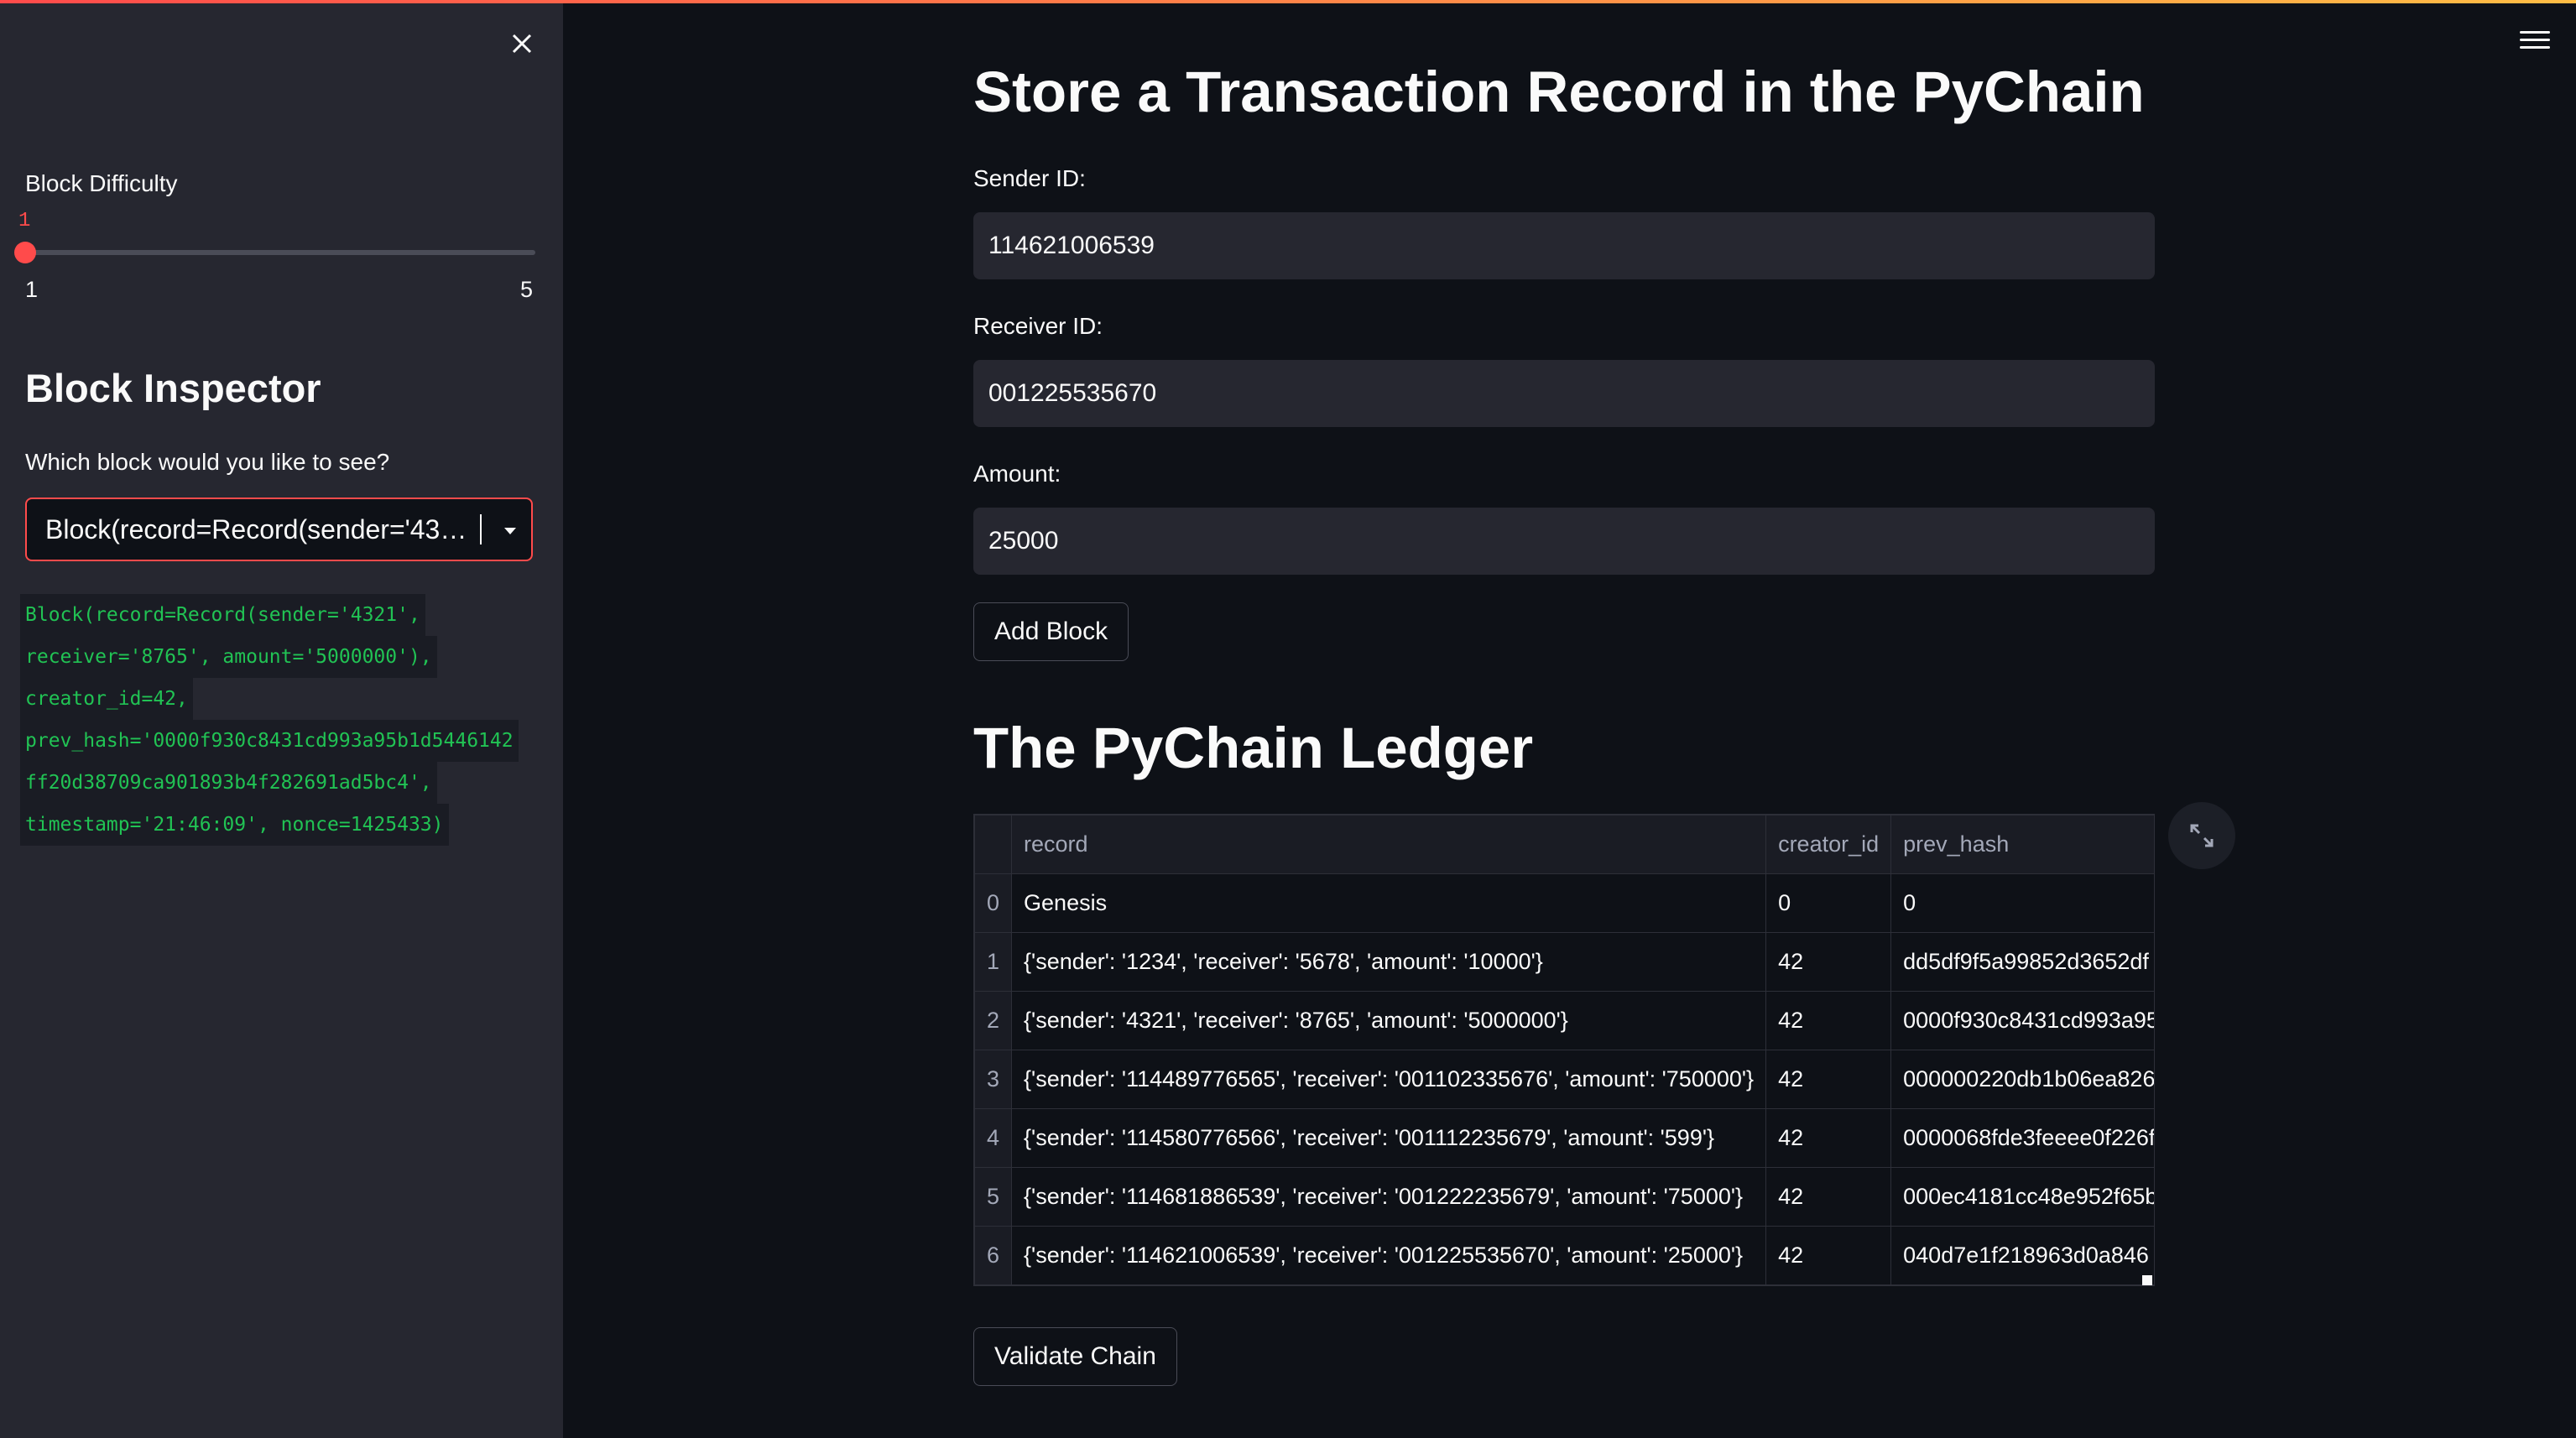 This screenshot has height=1438, width=2576. What do you see at coordinates (234, 825) in the screenshot?
I see `code-line: timestamp='21:46:09', nonce=1425433)` at bounding box center [234, 825].